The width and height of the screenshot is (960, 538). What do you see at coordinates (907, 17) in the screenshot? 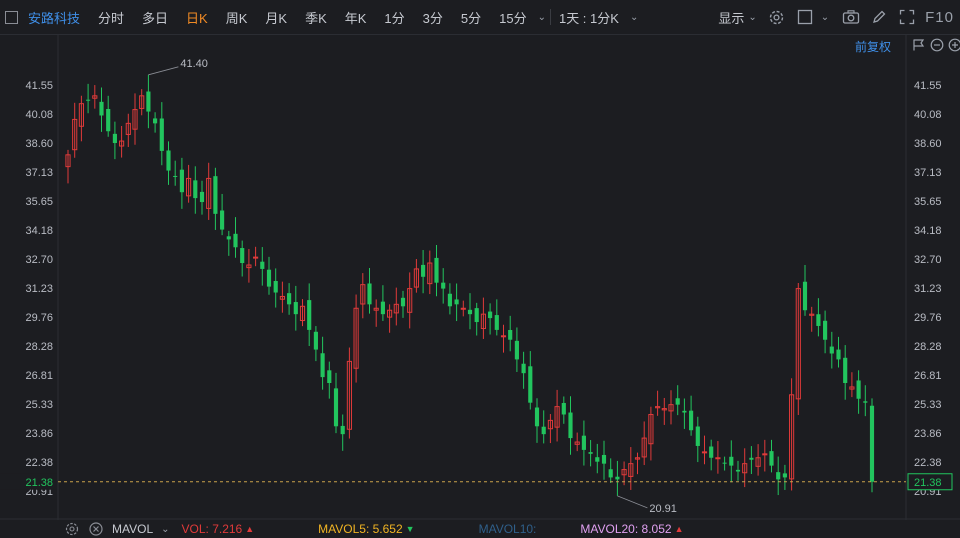
I see `fullscreen-icon` at bounding box center [907, 17].